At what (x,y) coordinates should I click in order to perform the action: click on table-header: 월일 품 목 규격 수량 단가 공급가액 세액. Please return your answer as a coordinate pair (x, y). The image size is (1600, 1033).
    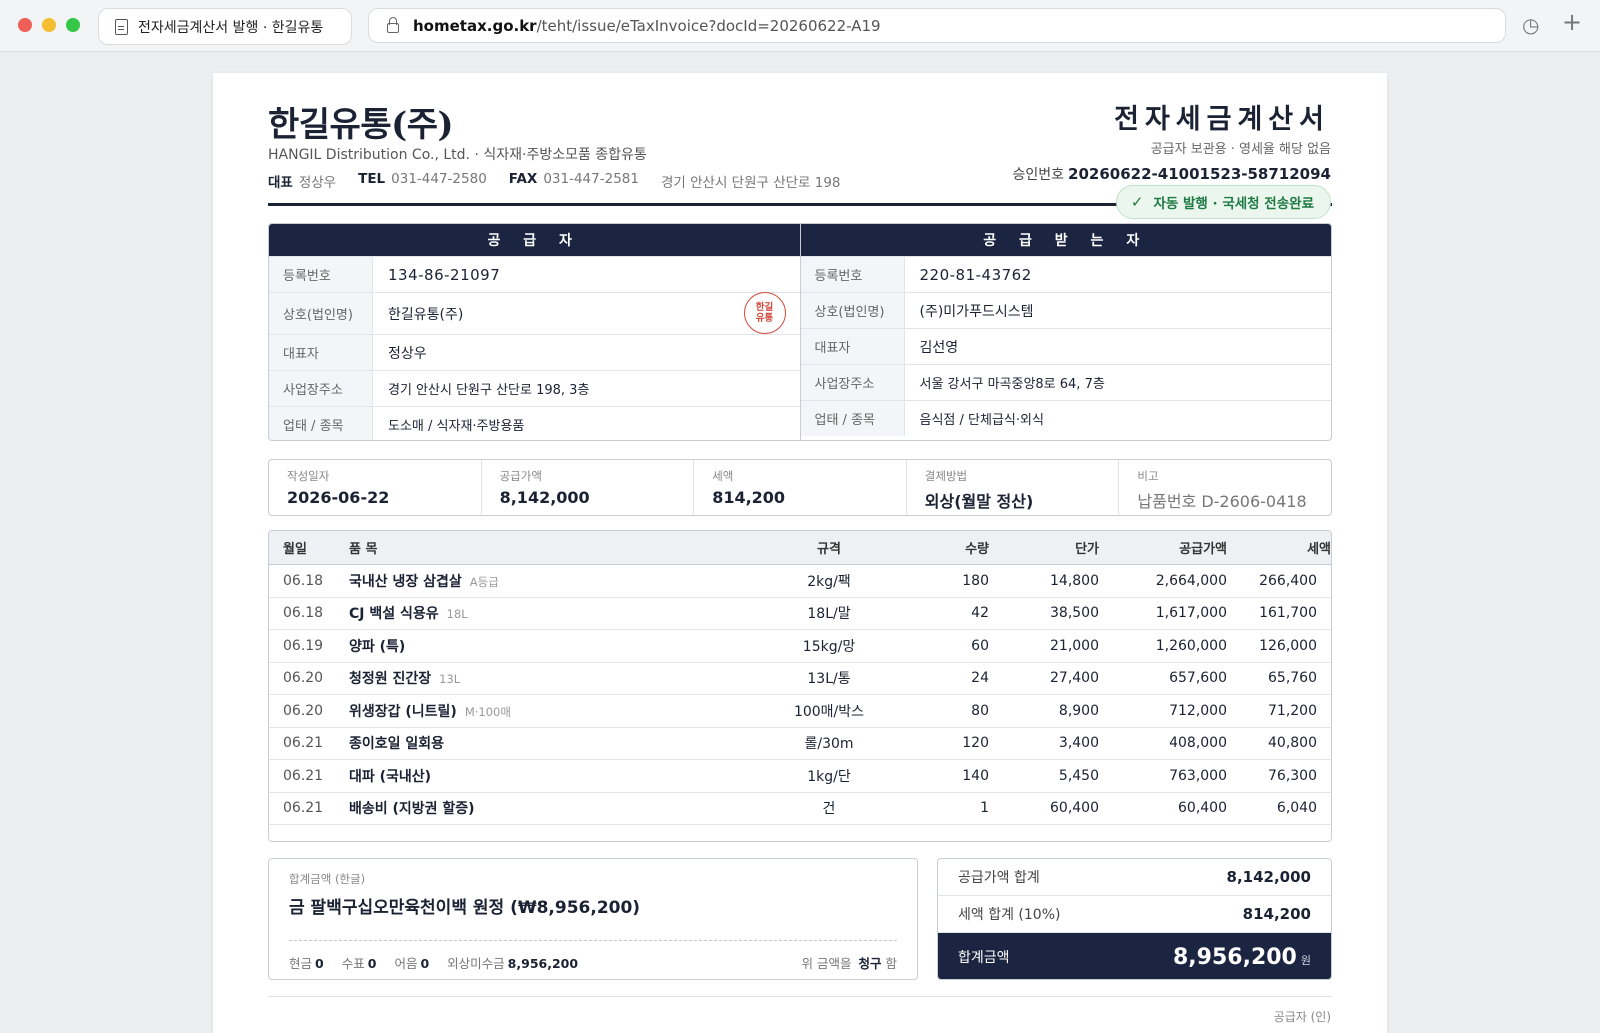
    Looking at the image, I should click on (800, 548).